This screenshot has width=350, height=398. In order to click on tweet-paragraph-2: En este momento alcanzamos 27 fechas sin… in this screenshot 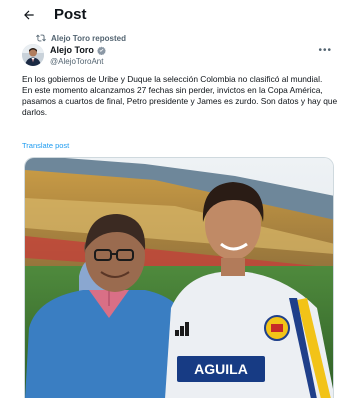, I will do `click(180, 101)`.